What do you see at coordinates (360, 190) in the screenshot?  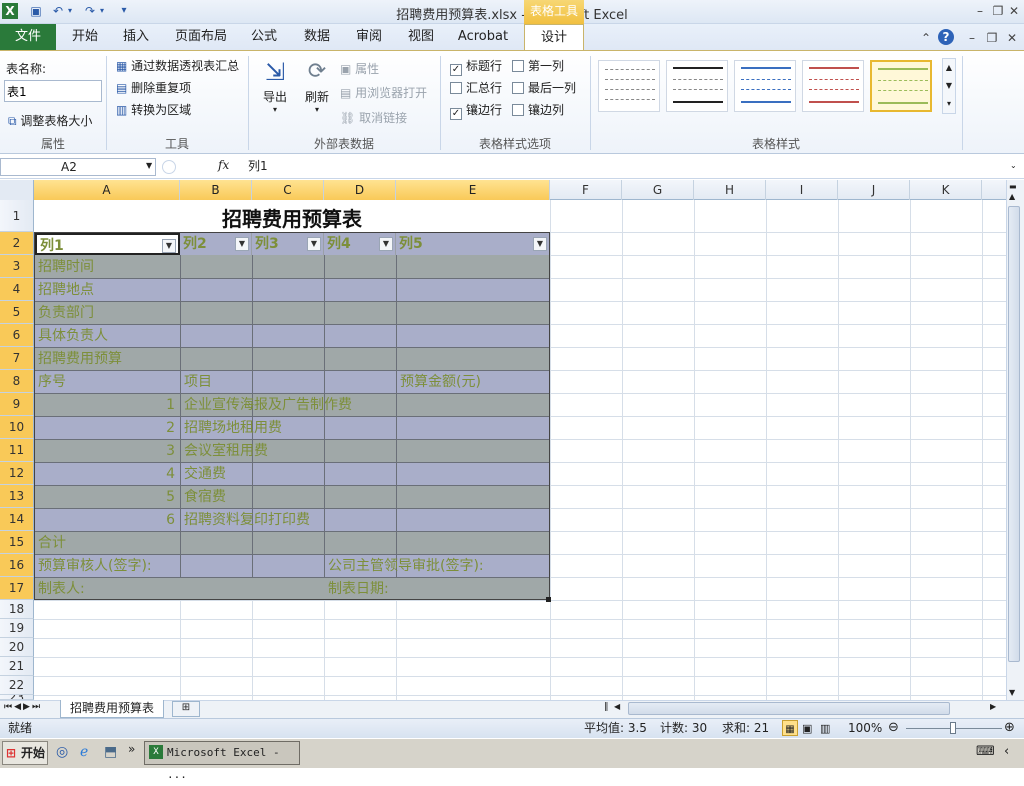 I see `column-header-D: D` at bounding box center [360, 190].